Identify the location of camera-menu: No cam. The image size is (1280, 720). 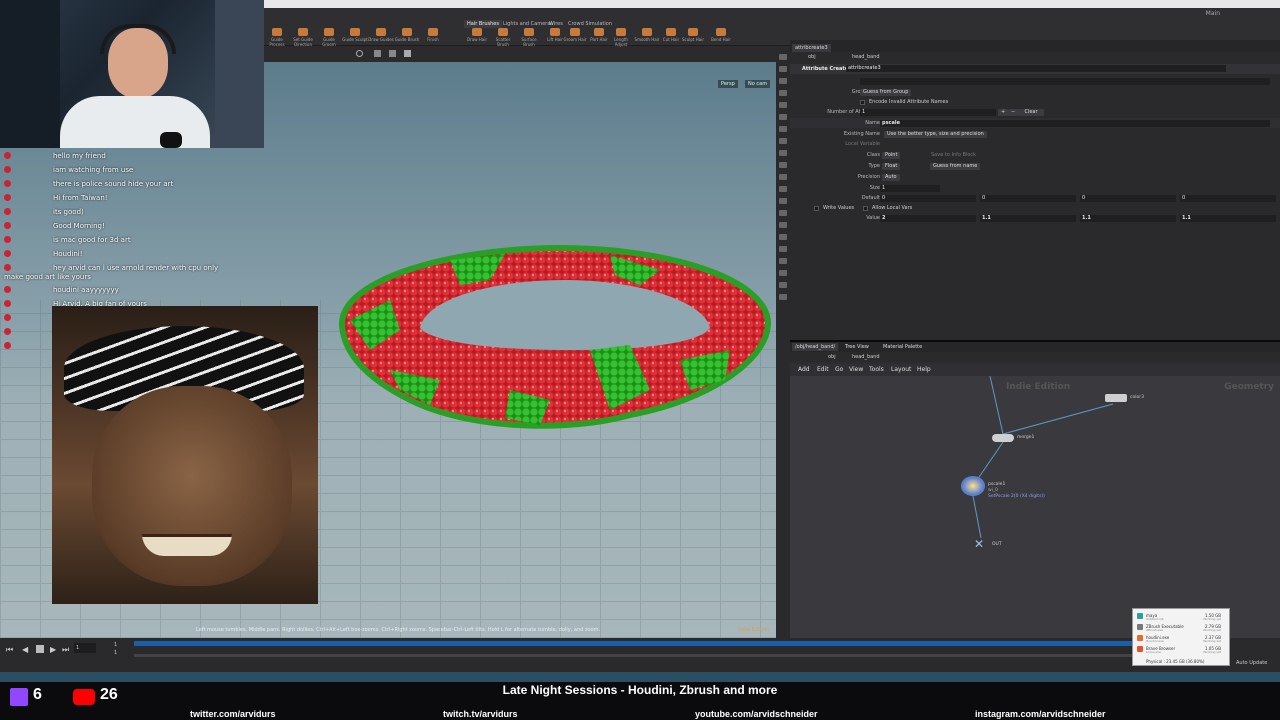
(758, 84).